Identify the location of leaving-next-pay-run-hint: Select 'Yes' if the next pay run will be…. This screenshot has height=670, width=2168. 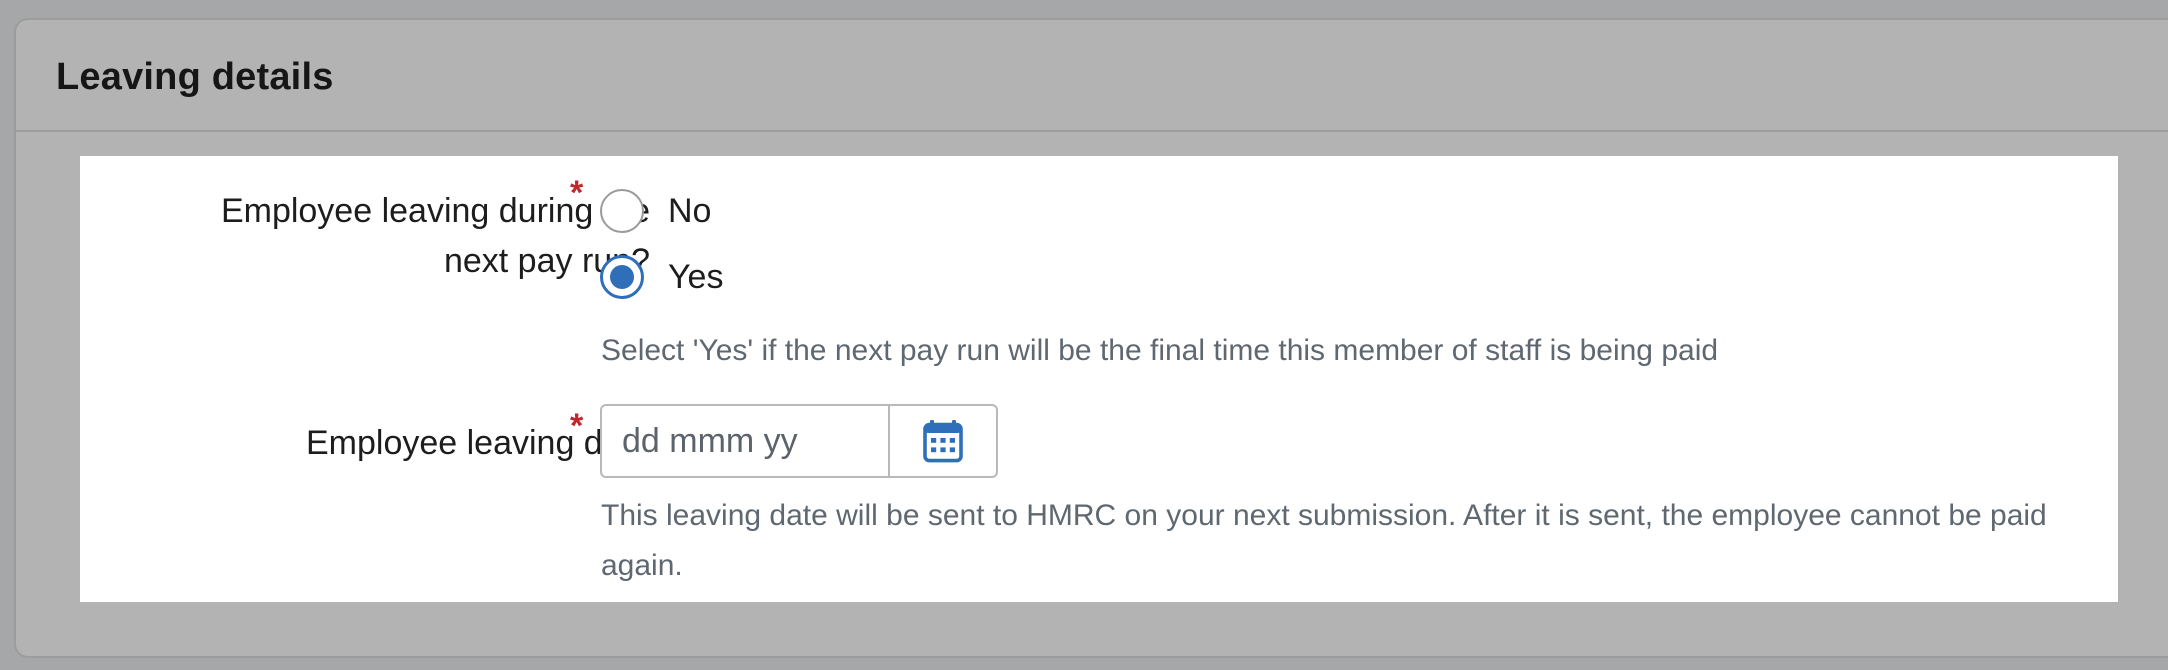
(1160, 350).